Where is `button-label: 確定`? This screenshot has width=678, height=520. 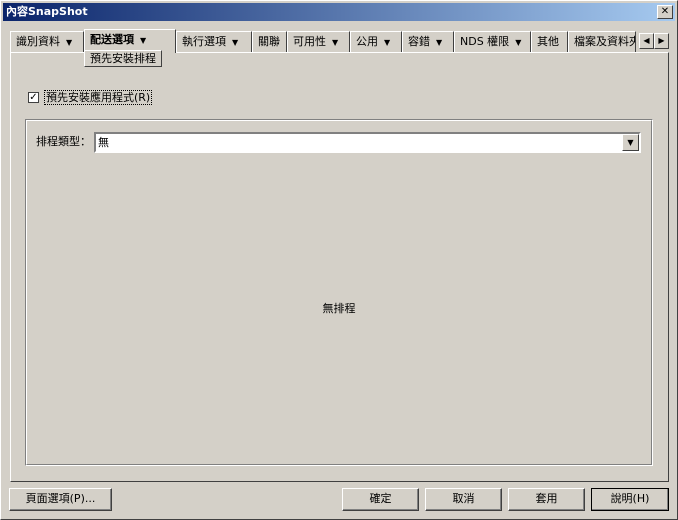
button-label: 確定 is located at coordinates (380, 498).